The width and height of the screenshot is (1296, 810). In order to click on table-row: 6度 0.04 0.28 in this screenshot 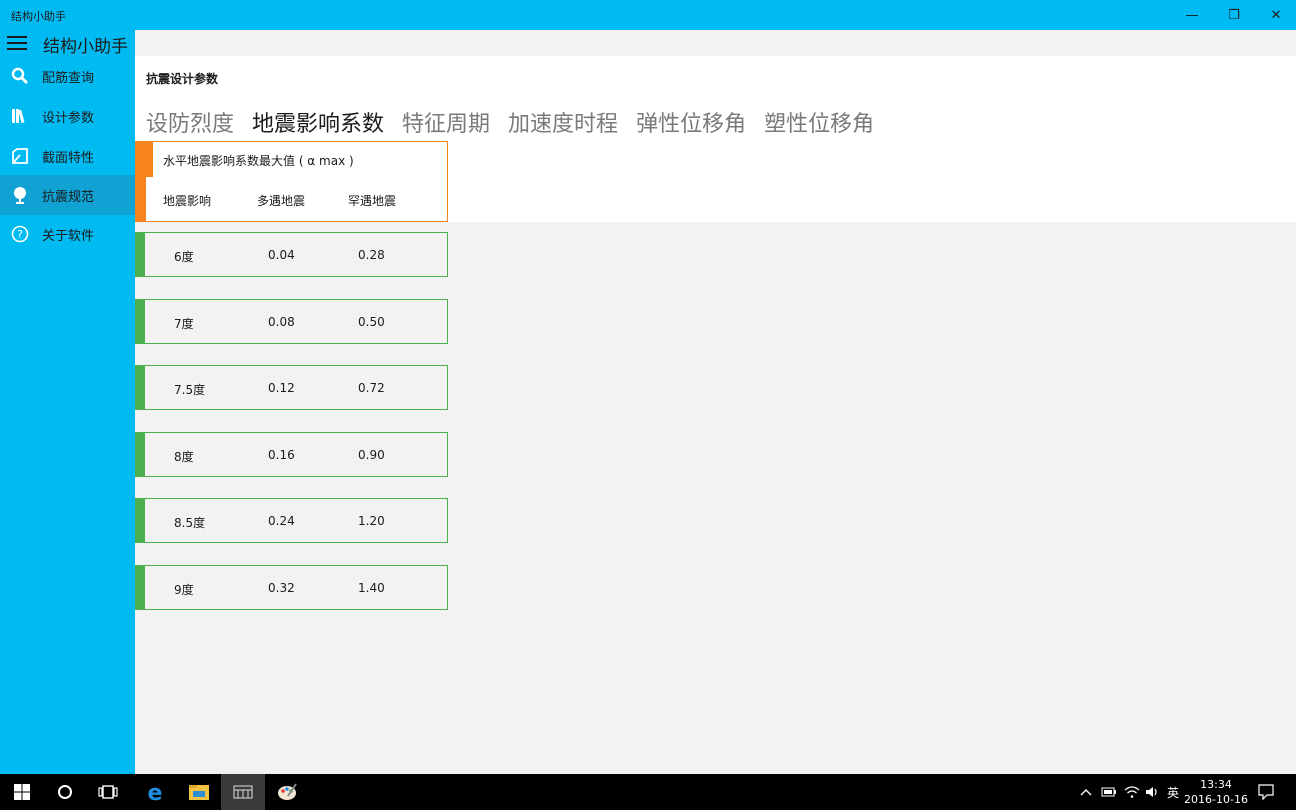, I will do `click(291, 254)`.